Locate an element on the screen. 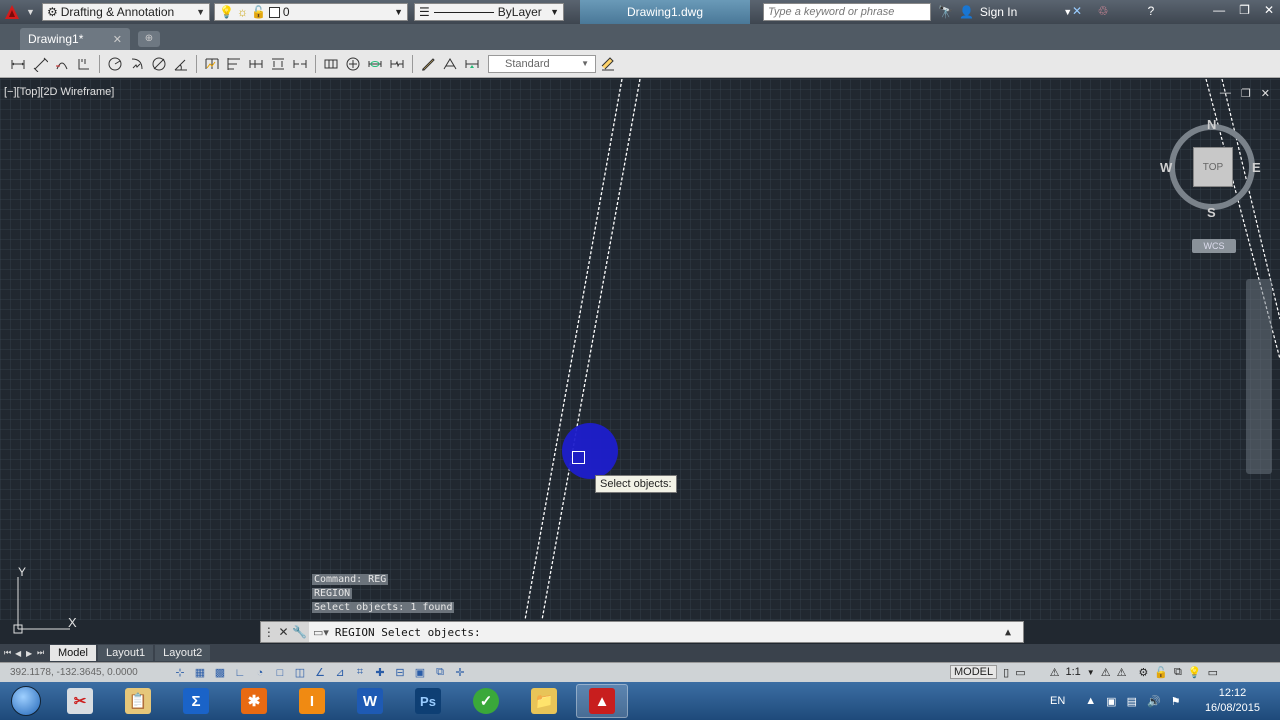 Image resolution: width=1280 pixels, height=720 pixels. am-icon: ✛ is located at coordinates (460, 673).